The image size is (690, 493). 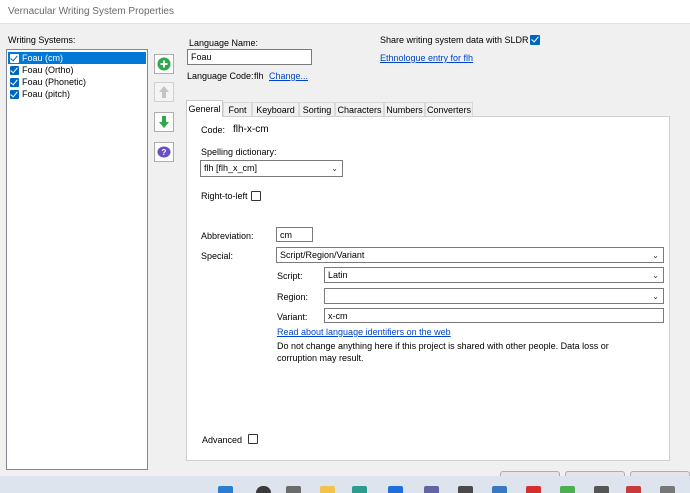 I want to click on spelling-dictionary-label: Spelling dictionary:, so click(x=239, y=152).